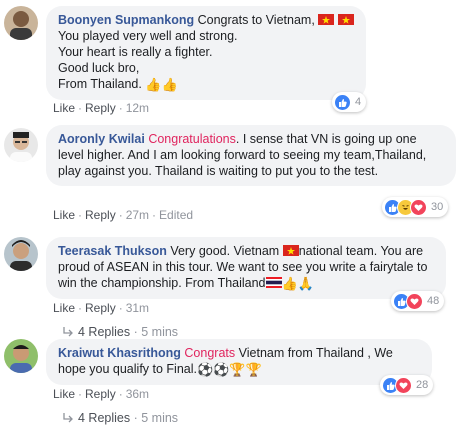  I want to click on comment-actions: Like · Reply · 12m, so click(101, 108).